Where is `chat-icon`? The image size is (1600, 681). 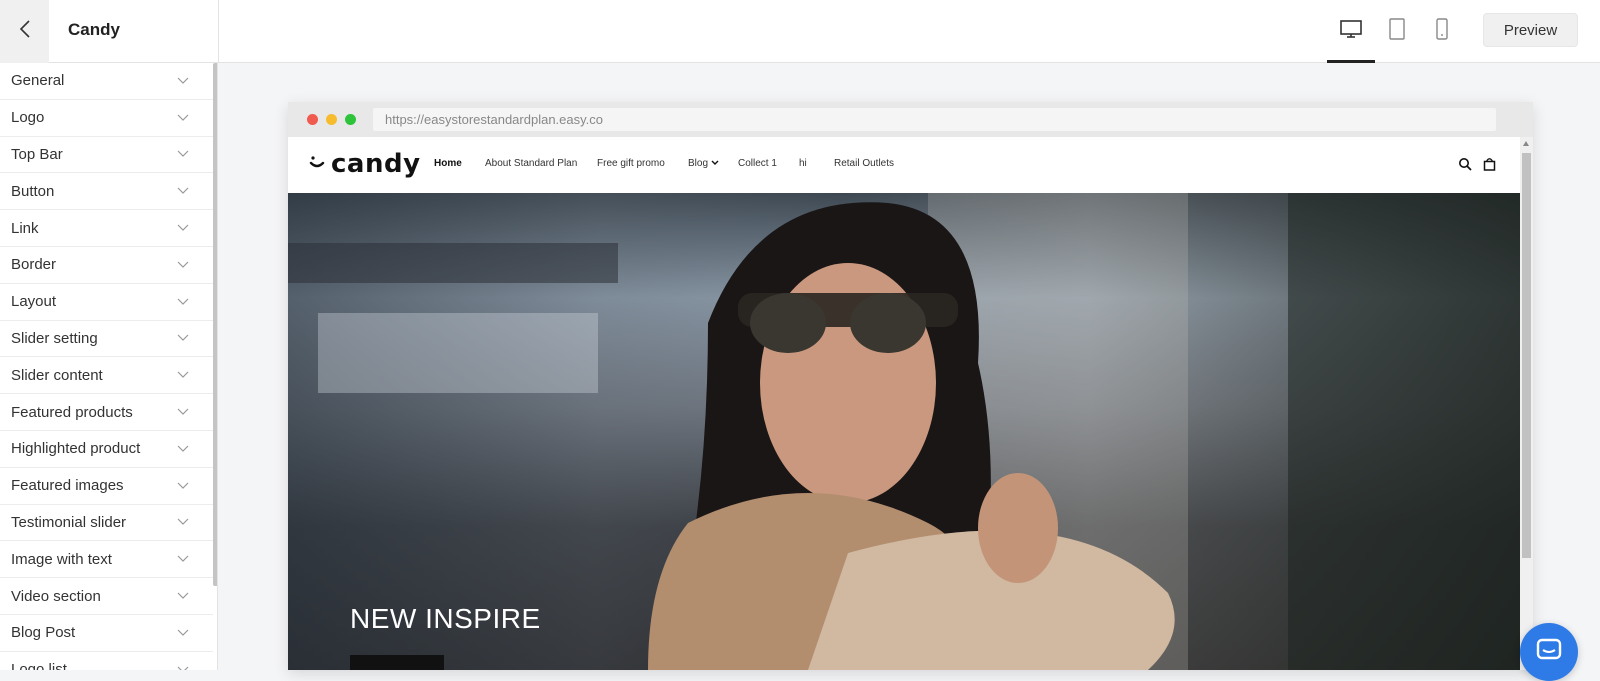
chat-icon is located at coordinates (1549, 652).